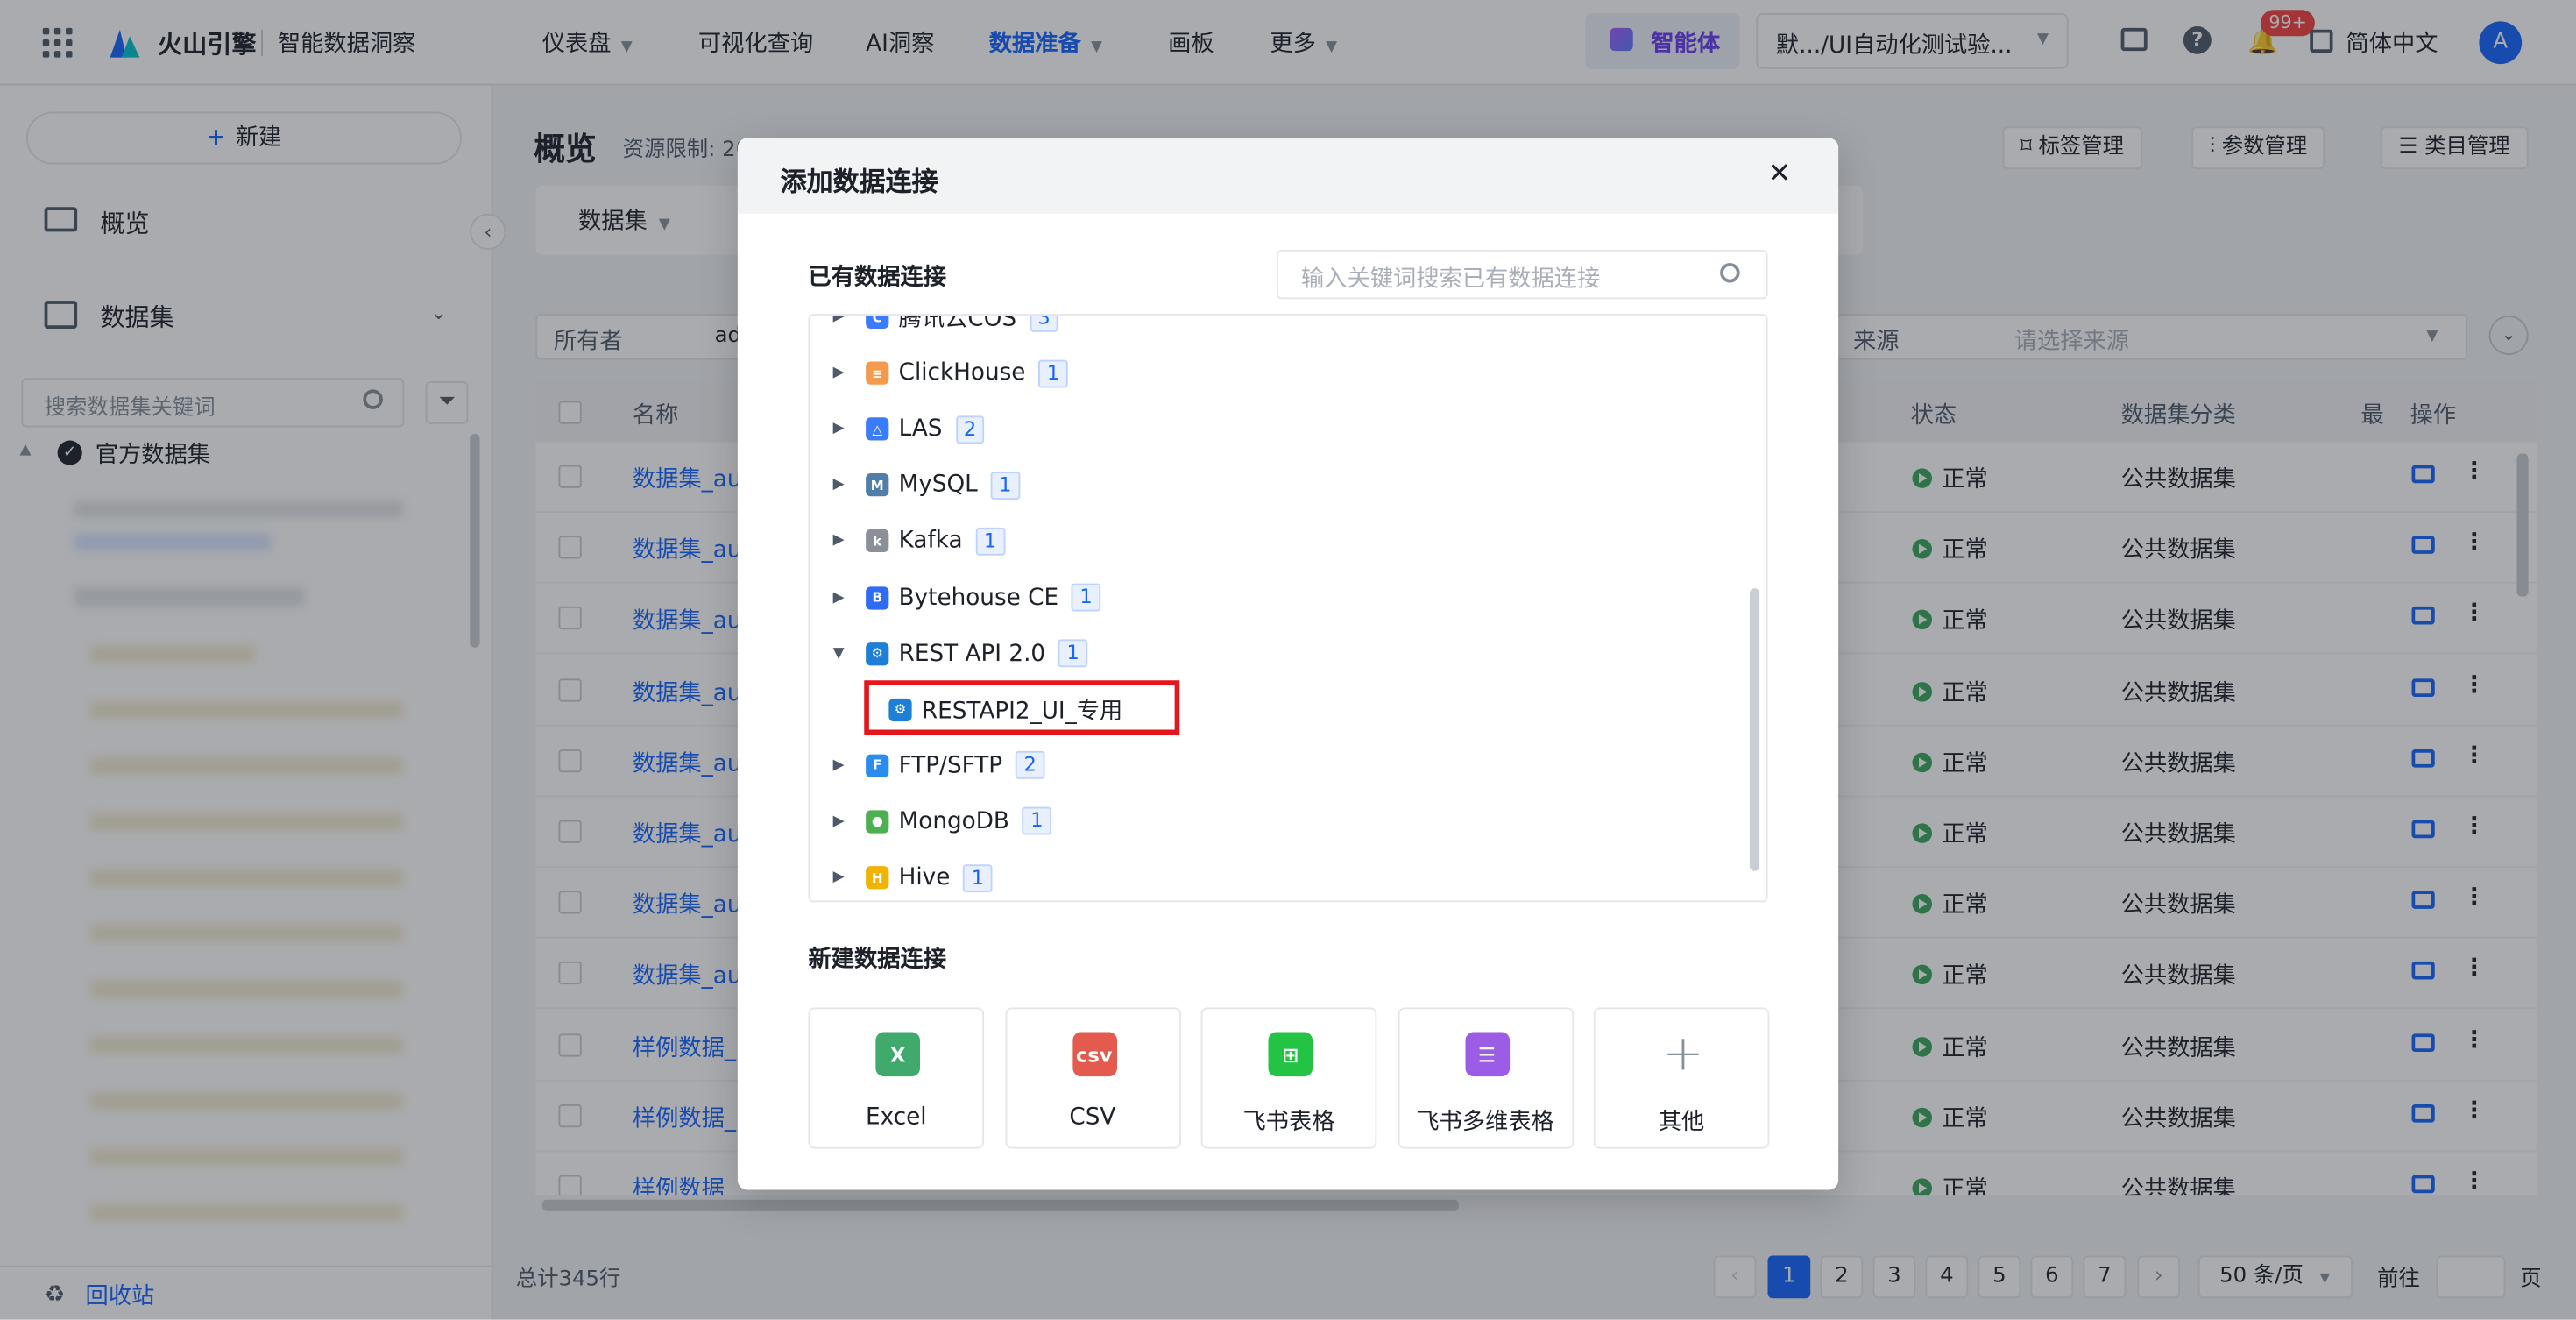 This screenshot has height=1320, width=2576. What do you see at coordinates (1044, 323) in the screenshot?
I see `connection-count-badge: 3` at bounding box center [1044, 323].